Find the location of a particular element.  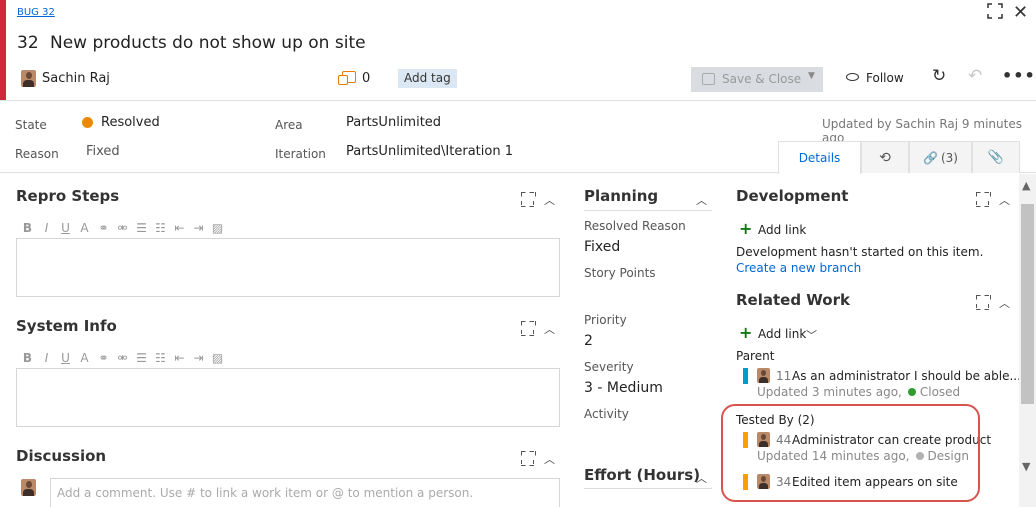

current-user-avatar is located at coordinates (28, 487).